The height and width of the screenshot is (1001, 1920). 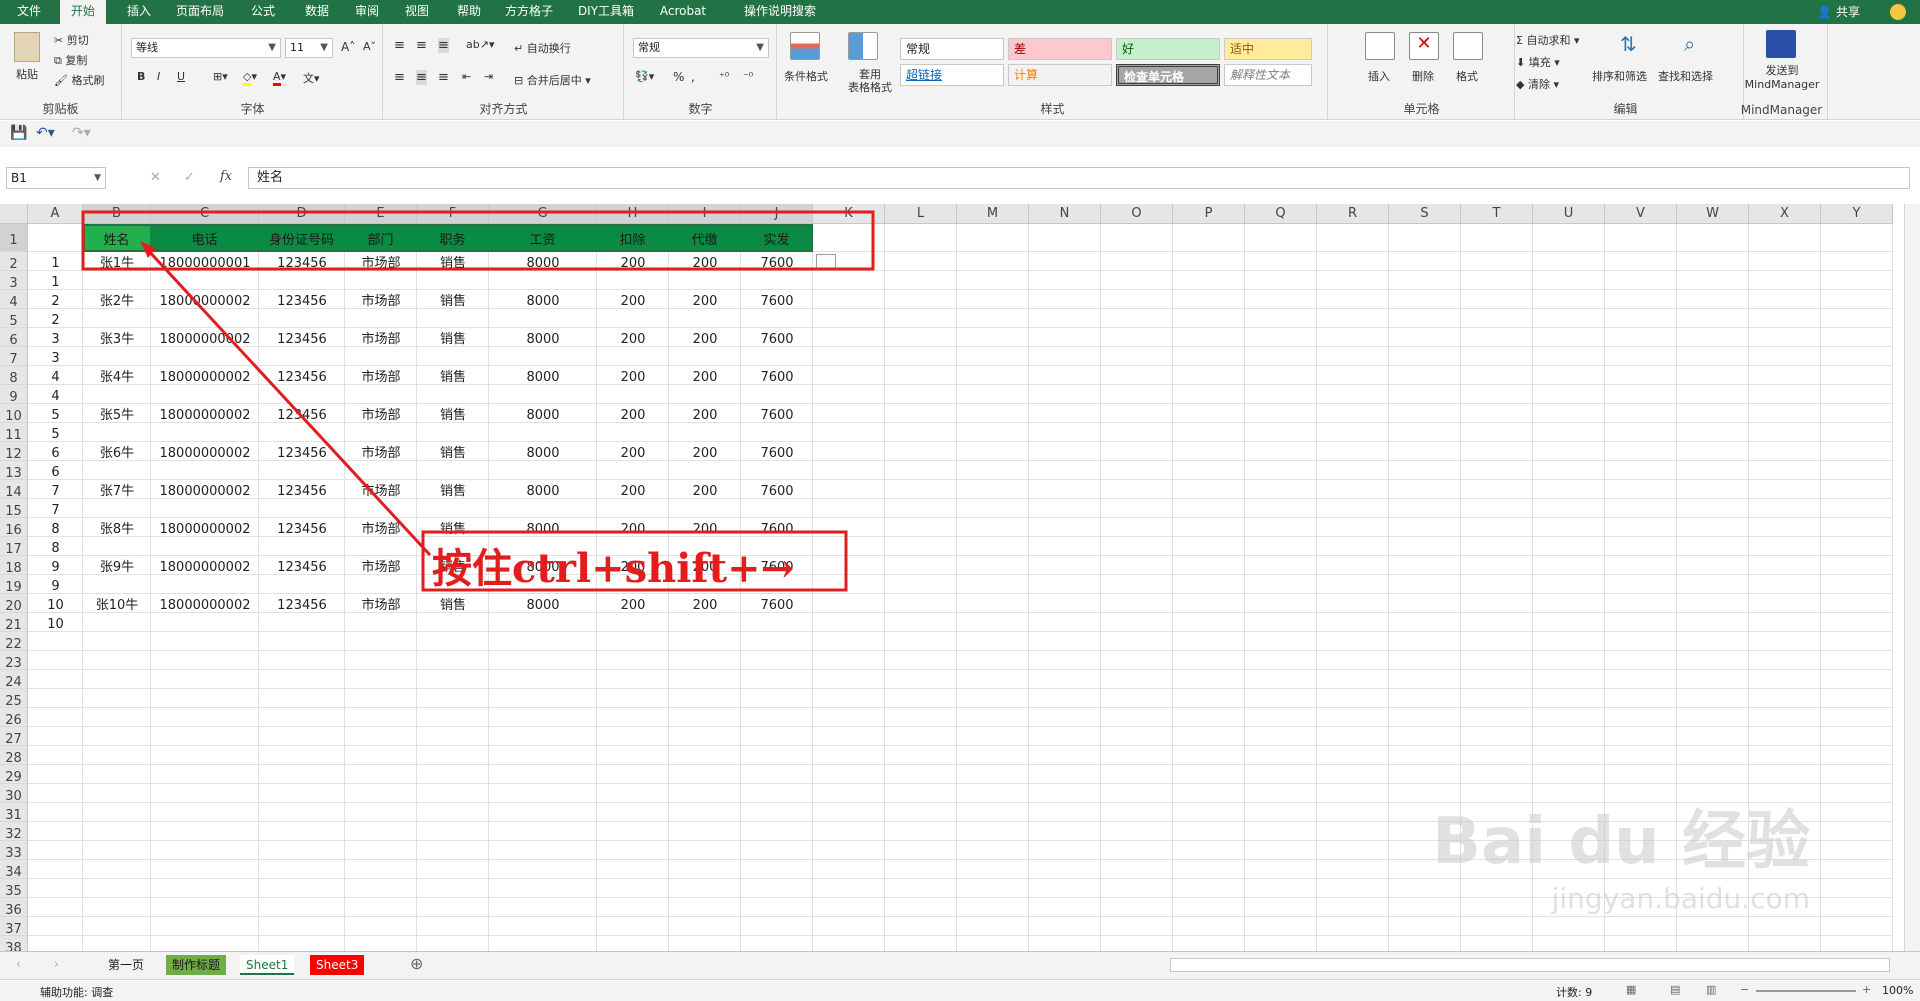 What do you see at coordinates (14, 699) in the screenshot?
I see `row-header: 25` at bounding box center [14, 699].